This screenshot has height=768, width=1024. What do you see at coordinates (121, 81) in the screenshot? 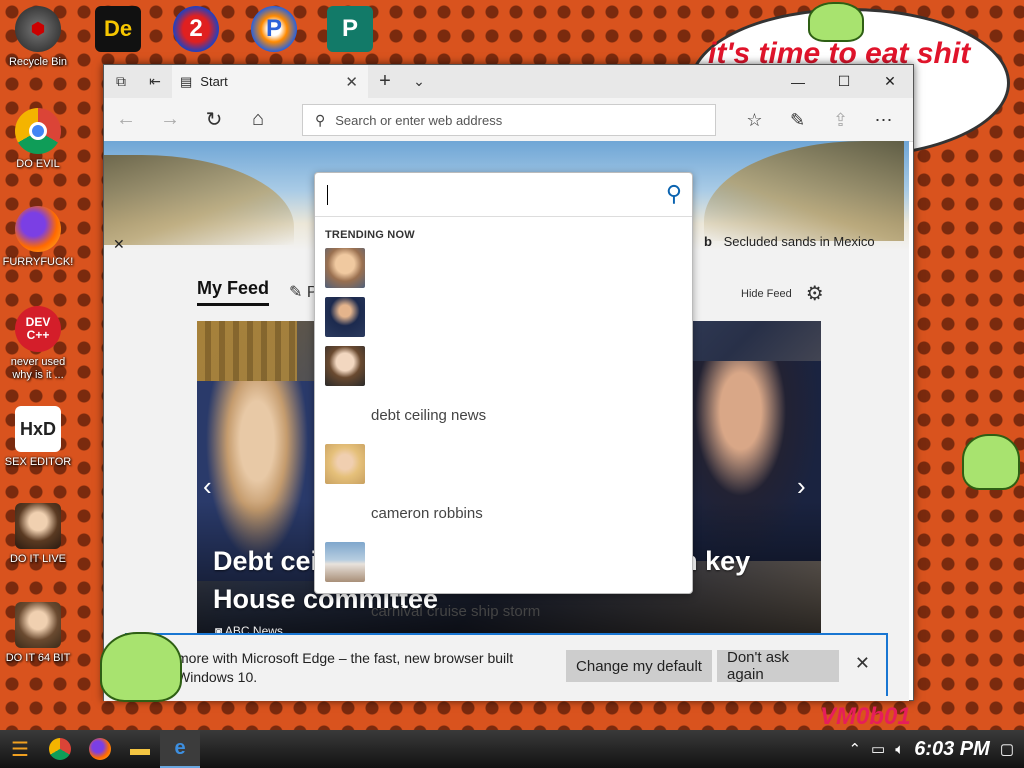
I see `tab-manager-icon: ⧉` at bounding box center [121, 81].